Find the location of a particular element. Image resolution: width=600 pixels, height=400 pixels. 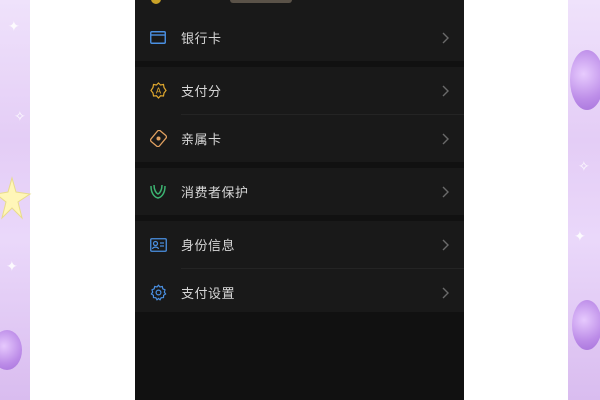

menu-item-pay-score: A 支付分 is located at coordinates (299, 90).